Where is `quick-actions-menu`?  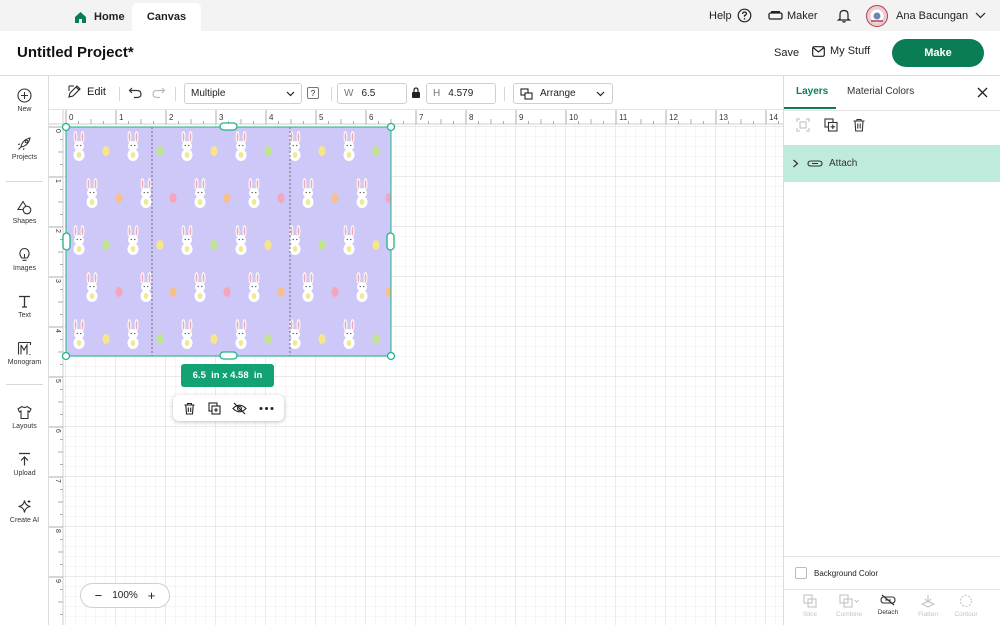
quick-actions-menu is located at coordinates (228, 408).